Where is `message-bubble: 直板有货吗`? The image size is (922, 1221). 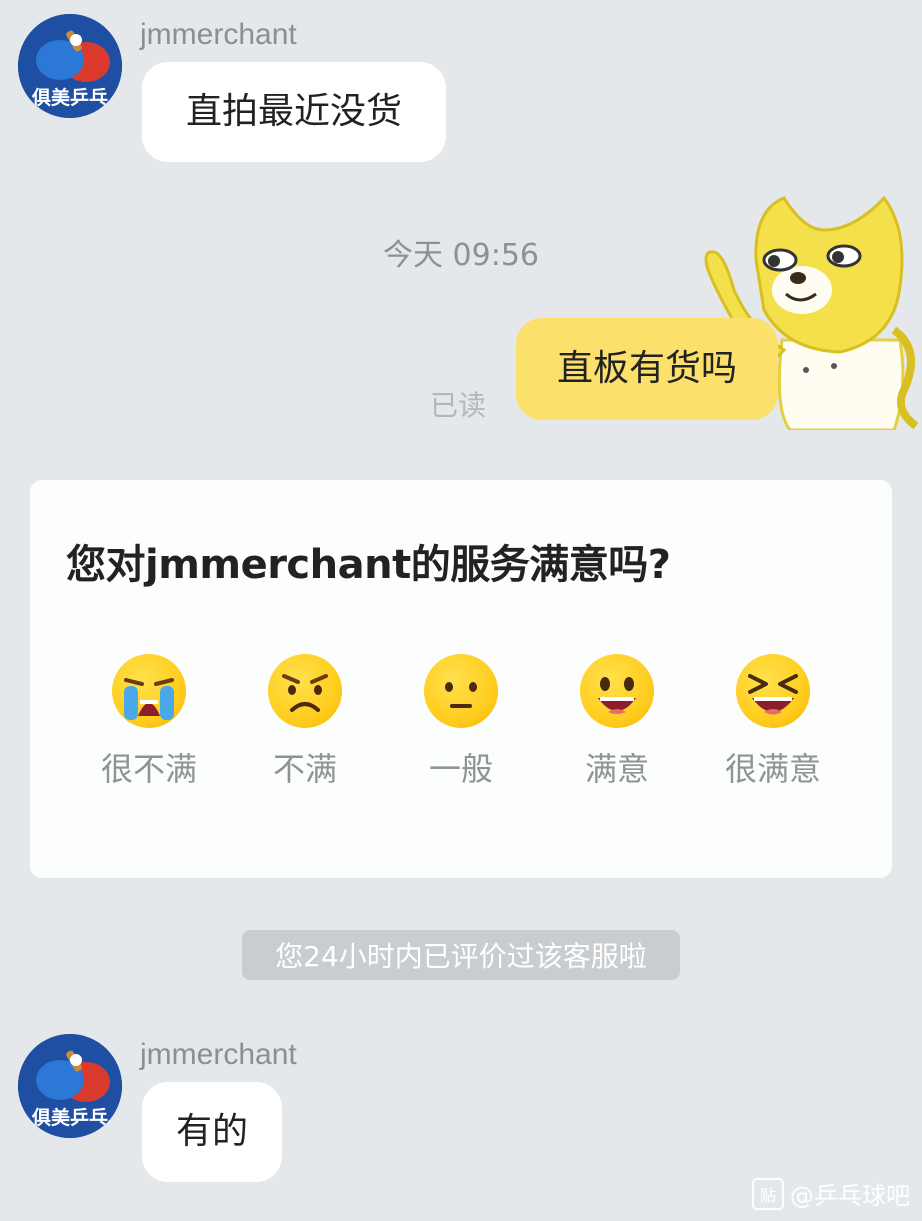
message-bubble: 直板有货吗 is located at coordinates (647, 369).